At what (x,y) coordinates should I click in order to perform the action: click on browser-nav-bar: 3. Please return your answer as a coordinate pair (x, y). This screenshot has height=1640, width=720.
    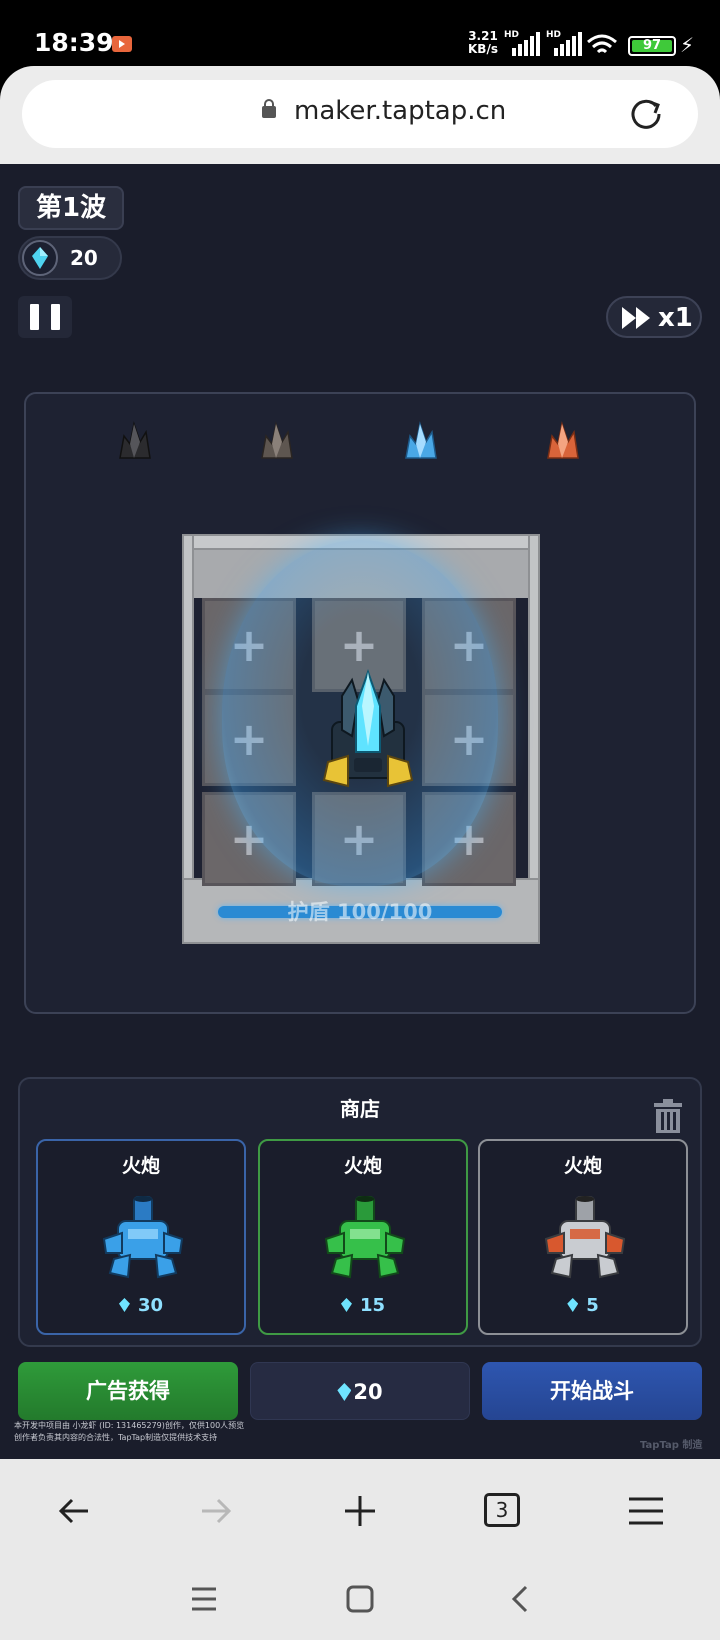
    Looking at the image, I should click on (360, 1509).